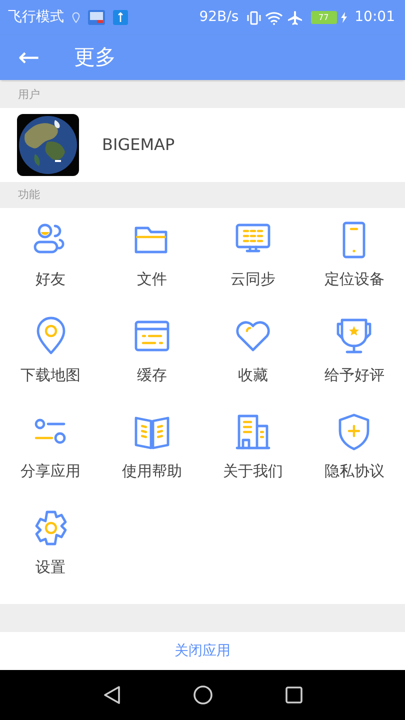 The width and height of the screenshot is (405, 720). What do you see at coordinates (219, 17) in the screenshot?
I see `network-speed-text: 92B/s` at bounding box center [219, 17].